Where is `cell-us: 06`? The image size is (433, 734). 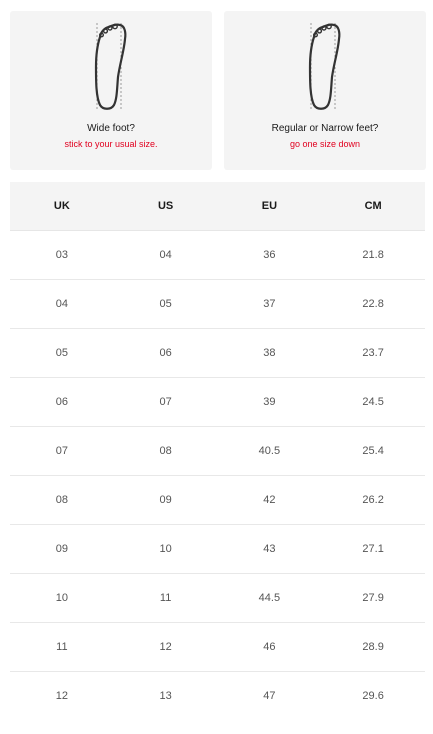 cell-us: 06 is located at coordinates (165, 353).